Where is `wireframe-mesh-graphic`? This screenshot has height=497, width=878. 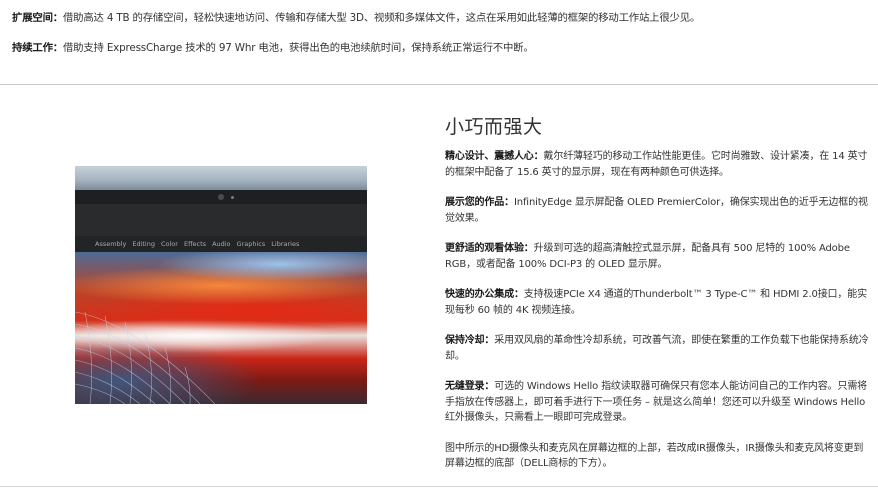
wireframe-mesh-graphic is located at coordinates (145, 357).